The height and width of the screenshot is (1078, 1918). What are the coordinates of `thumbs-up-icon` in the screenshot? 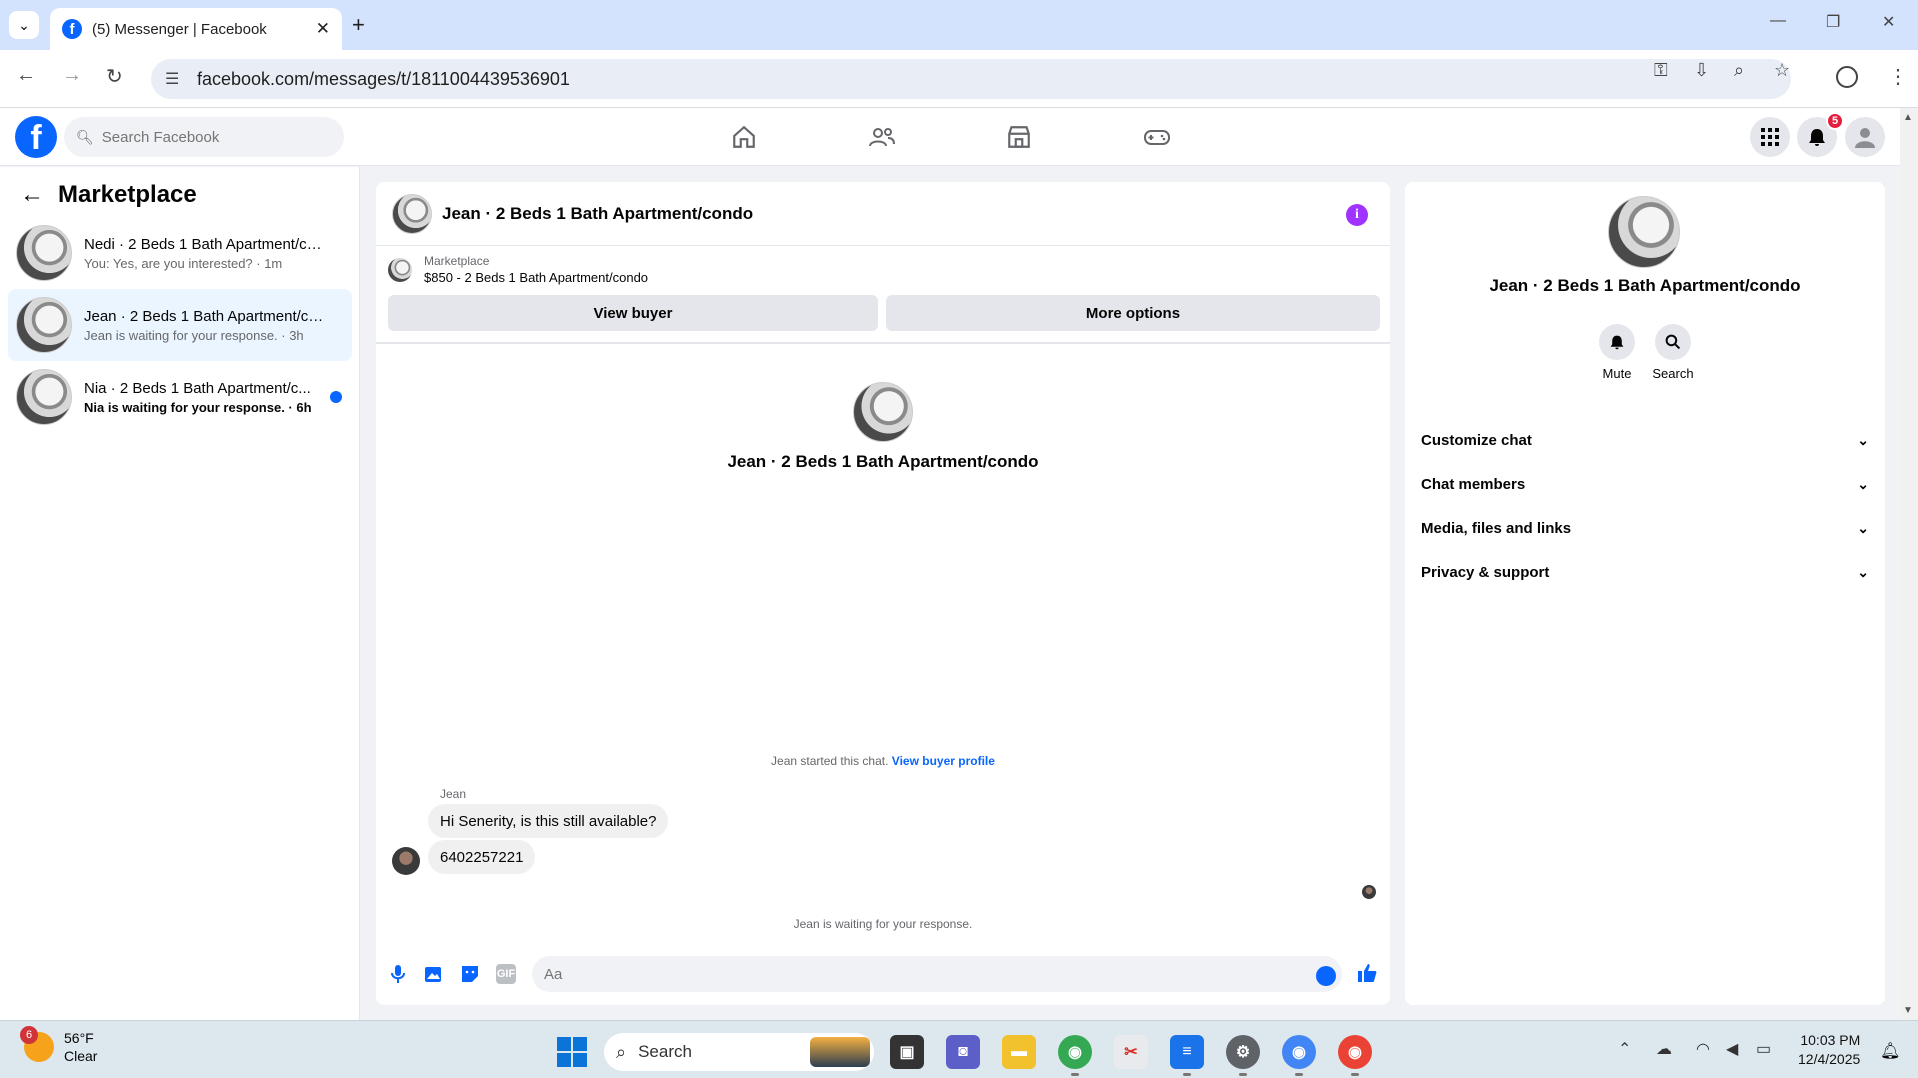 It's located at (1367, 976).